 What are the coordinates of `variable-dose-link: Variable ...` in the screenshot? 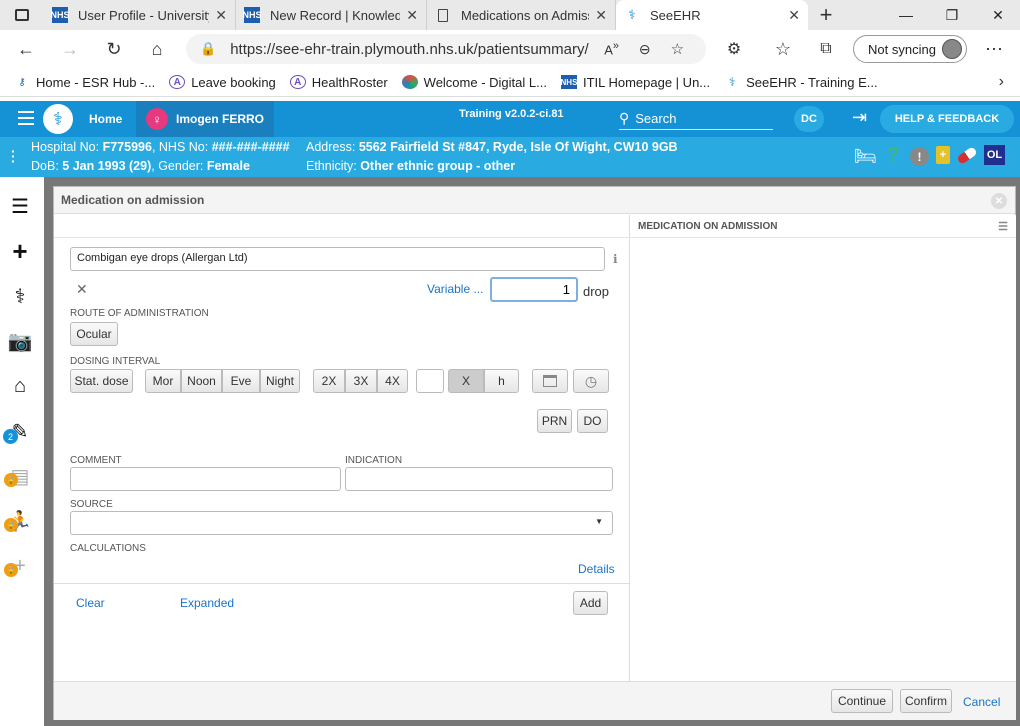 It's located at (455, 289).